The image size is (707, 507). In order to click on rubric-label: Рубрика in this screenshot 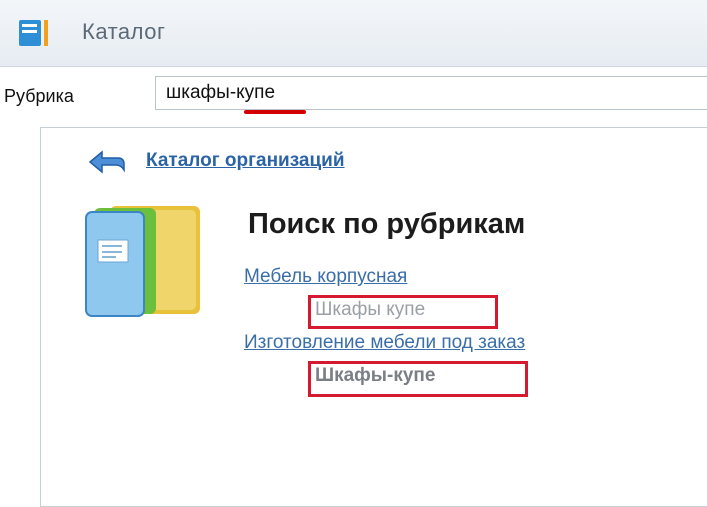, I will do `click(39, 96)`.